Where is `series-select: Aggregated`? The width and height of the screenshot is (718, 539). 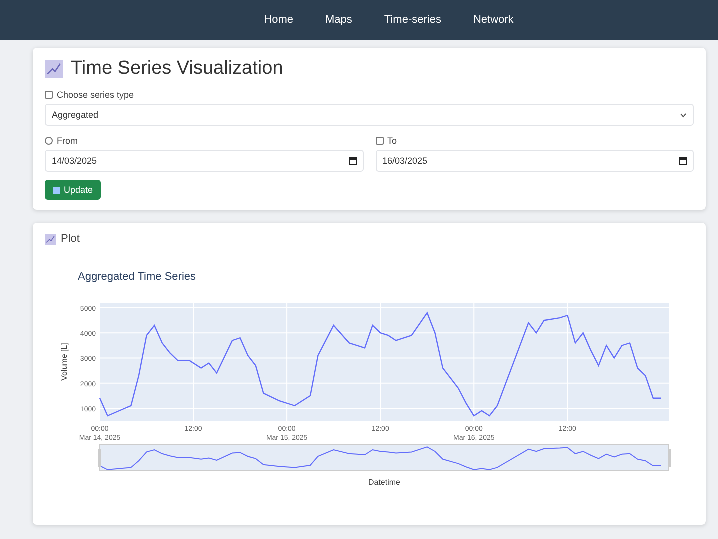 series-select: Aggregated is located at coordinates (369, 115).